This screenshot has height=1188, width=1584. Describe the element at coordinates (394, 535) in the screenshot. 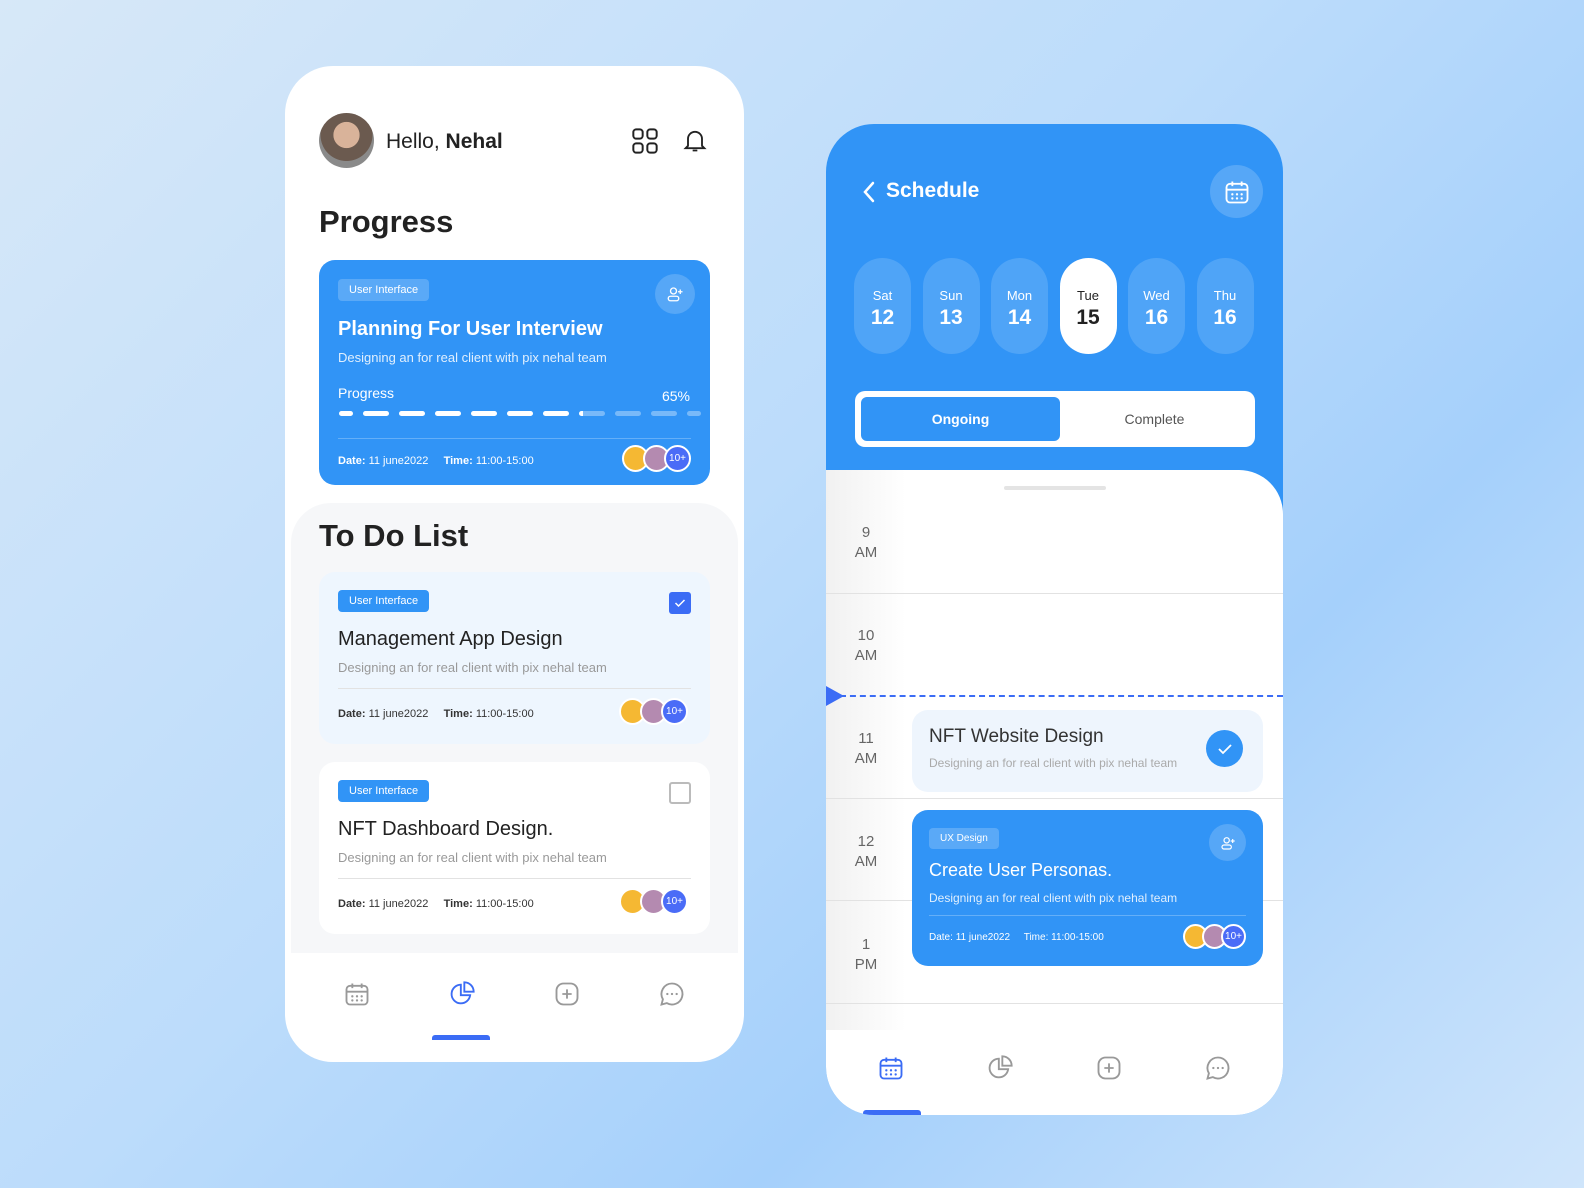

I see `todo-heading: To Do List` at that location.